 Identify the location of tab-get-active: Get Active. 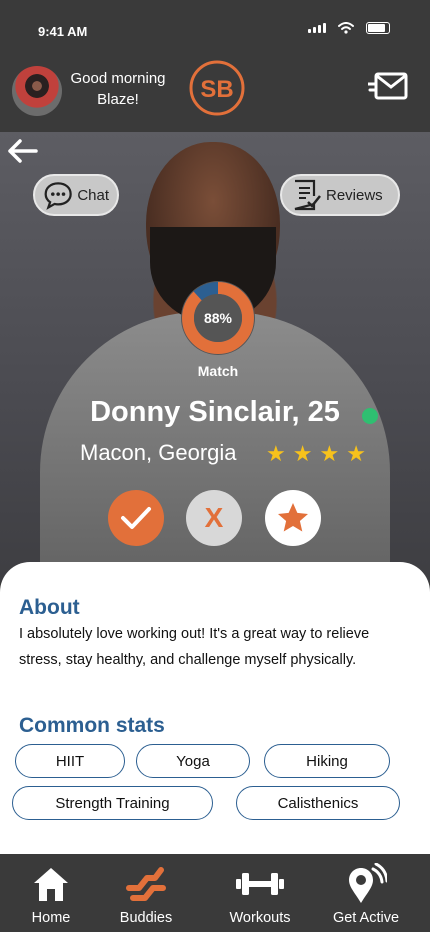
(366, 893).